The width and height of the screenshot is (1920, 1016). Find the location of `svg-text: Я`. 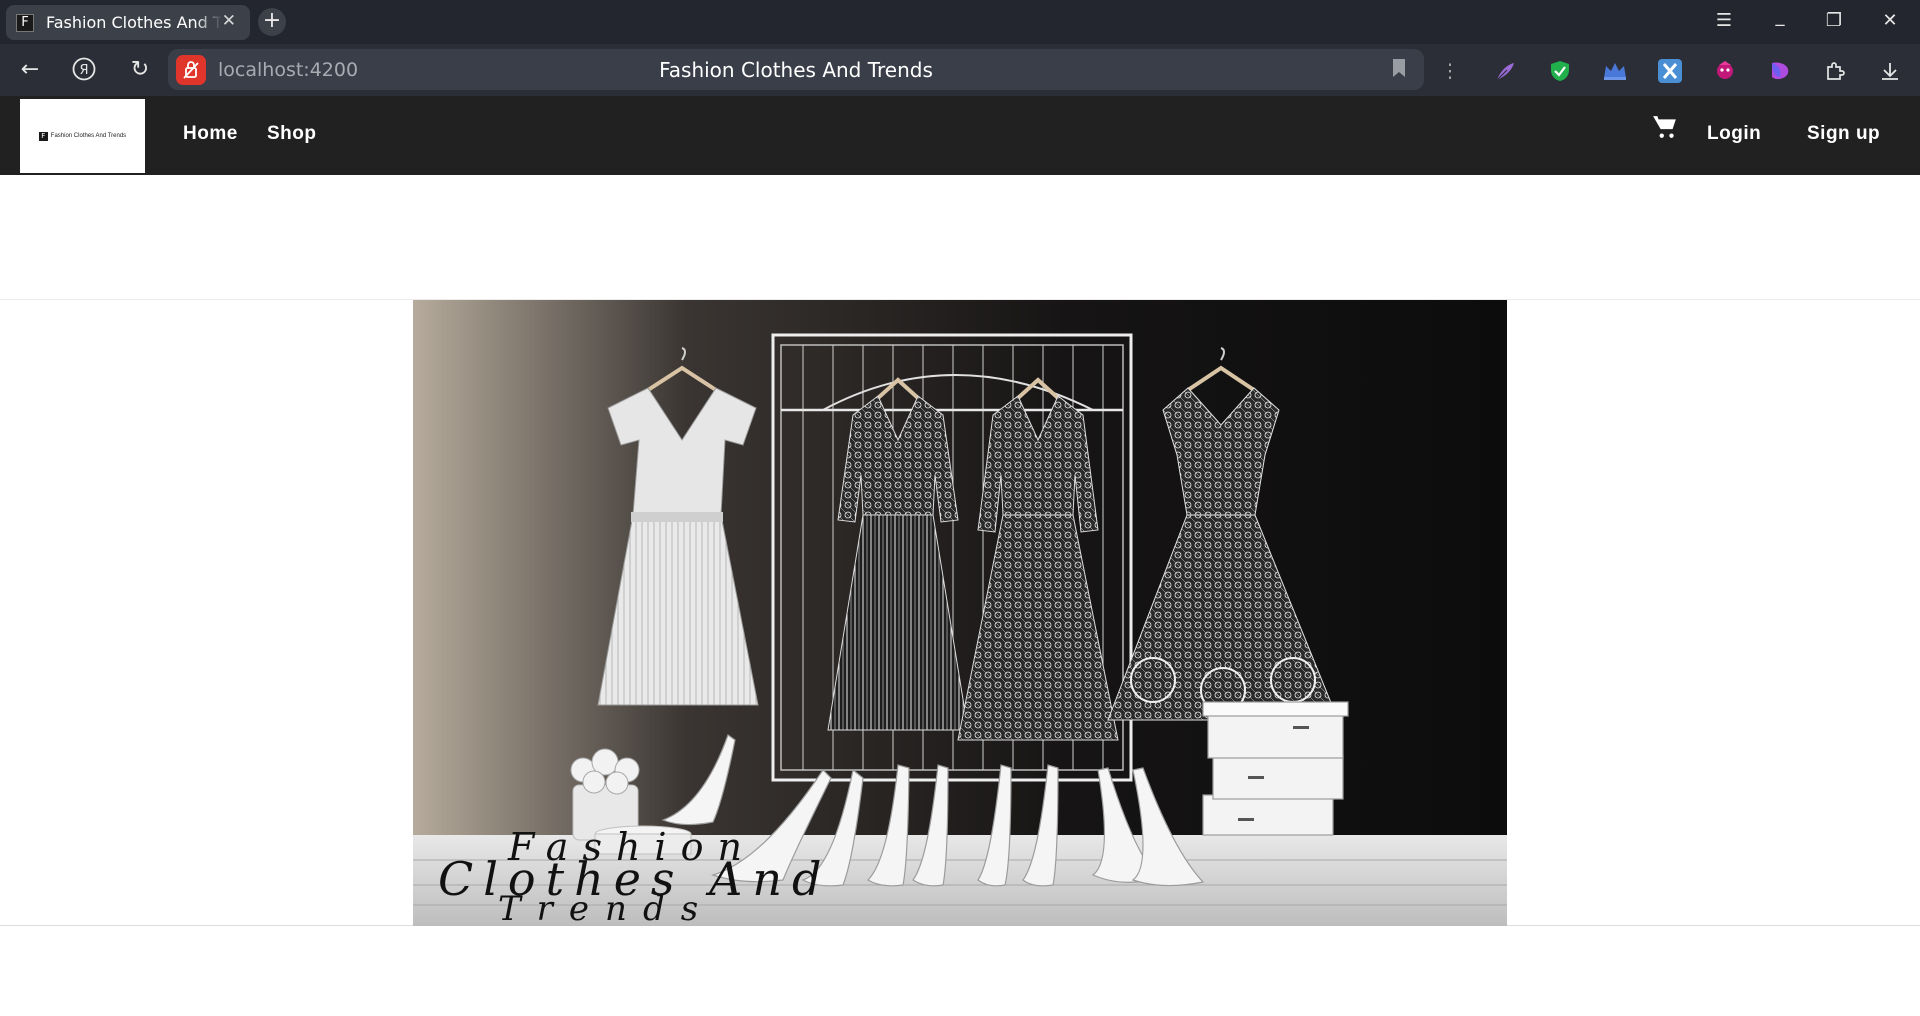

svg-text: Я is located at coordinates (83, 70).